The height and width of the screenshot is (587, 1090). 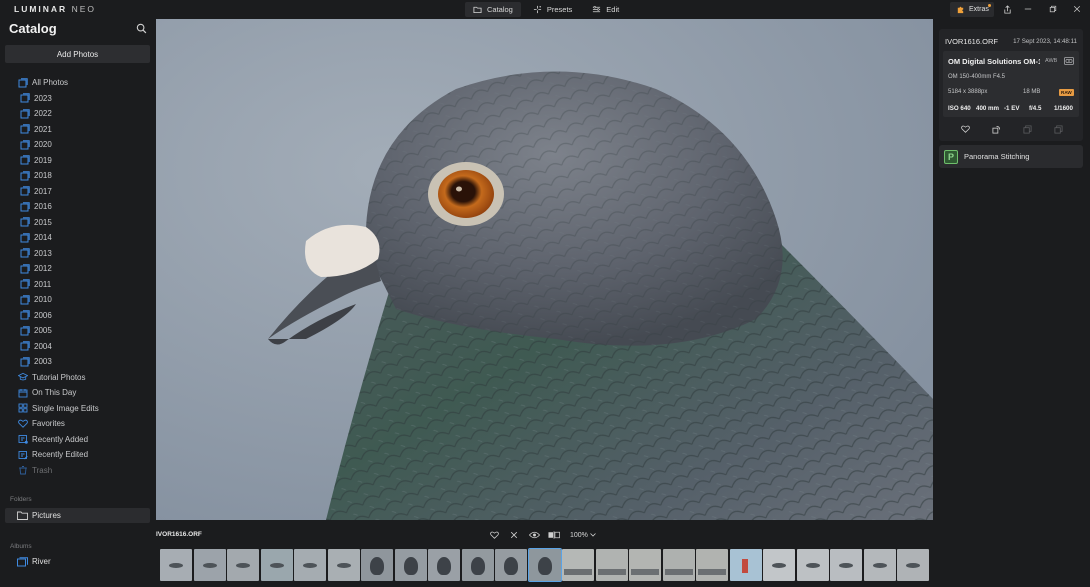 I want to click on sidebar-item-2020: 2020, so click(x=78, y=145).